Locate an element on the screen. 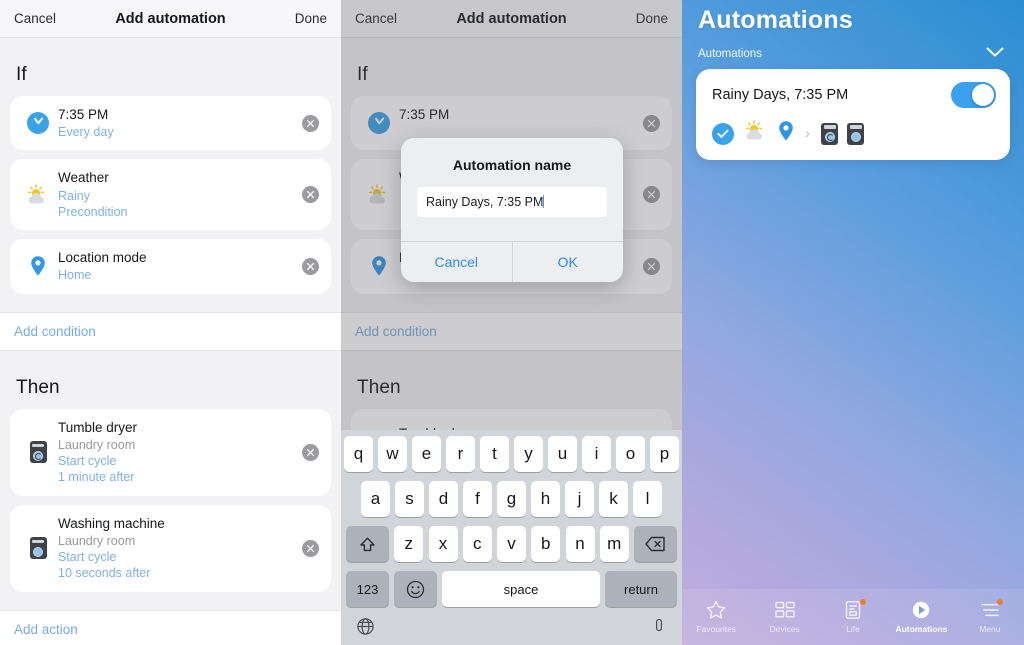 The height and width of the screenshot is (645, 1024). notification-badge is located at coordinates (999, 602).